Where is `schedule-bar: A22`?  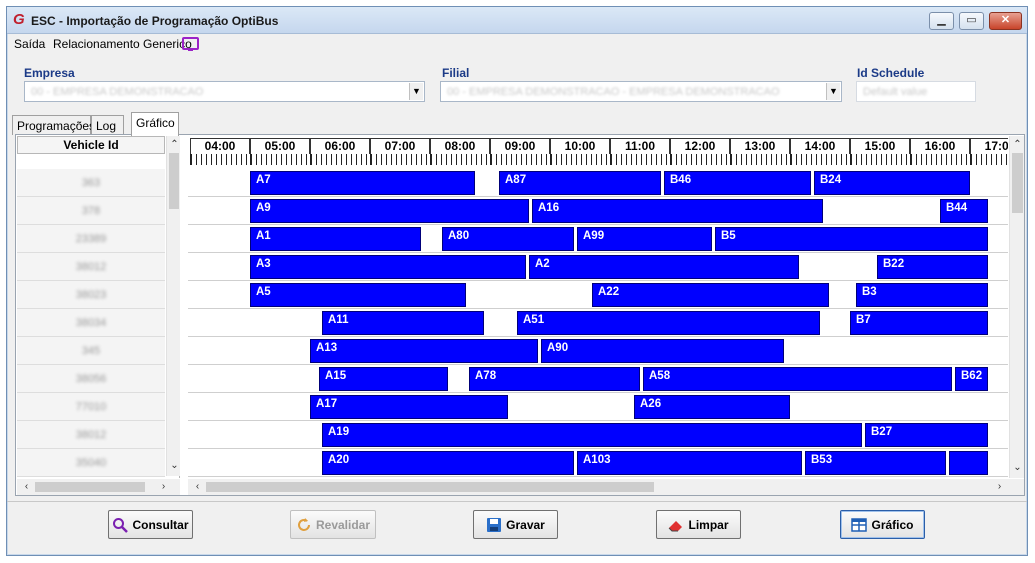 schedule-bar: A22 is located at coordinates (710, 295).